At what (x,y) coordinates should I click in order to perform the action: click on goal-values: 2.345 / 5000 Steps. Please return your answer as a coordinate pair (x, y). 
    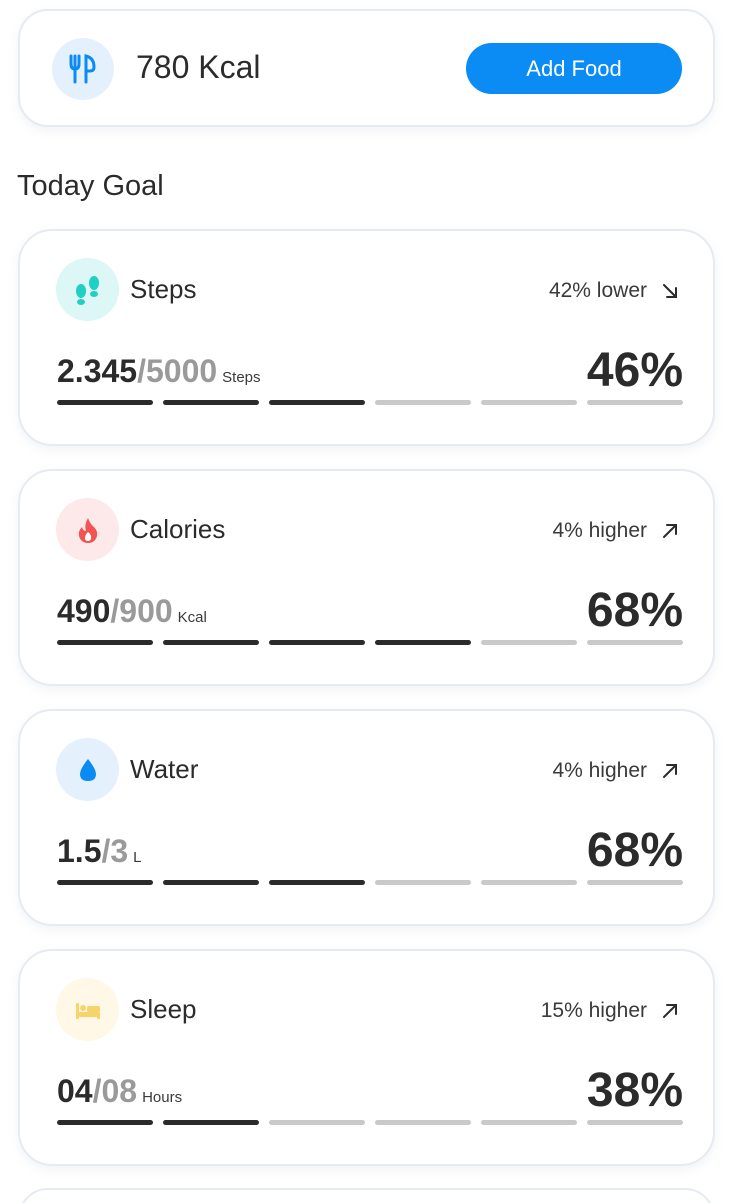
    Looking at the image, I should click on (159, 371).